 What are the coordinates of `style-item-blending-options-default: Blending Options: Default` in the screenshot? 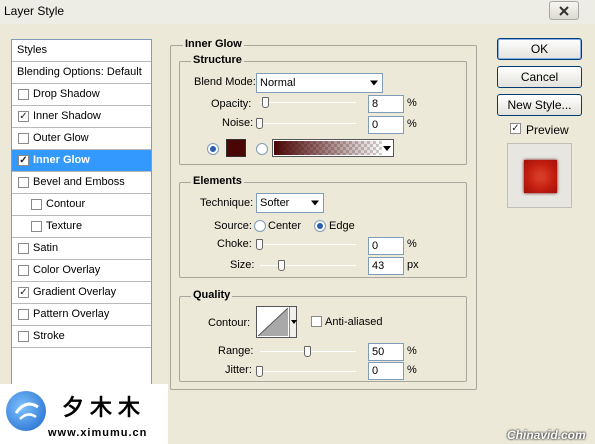 It's located at (81, 73).